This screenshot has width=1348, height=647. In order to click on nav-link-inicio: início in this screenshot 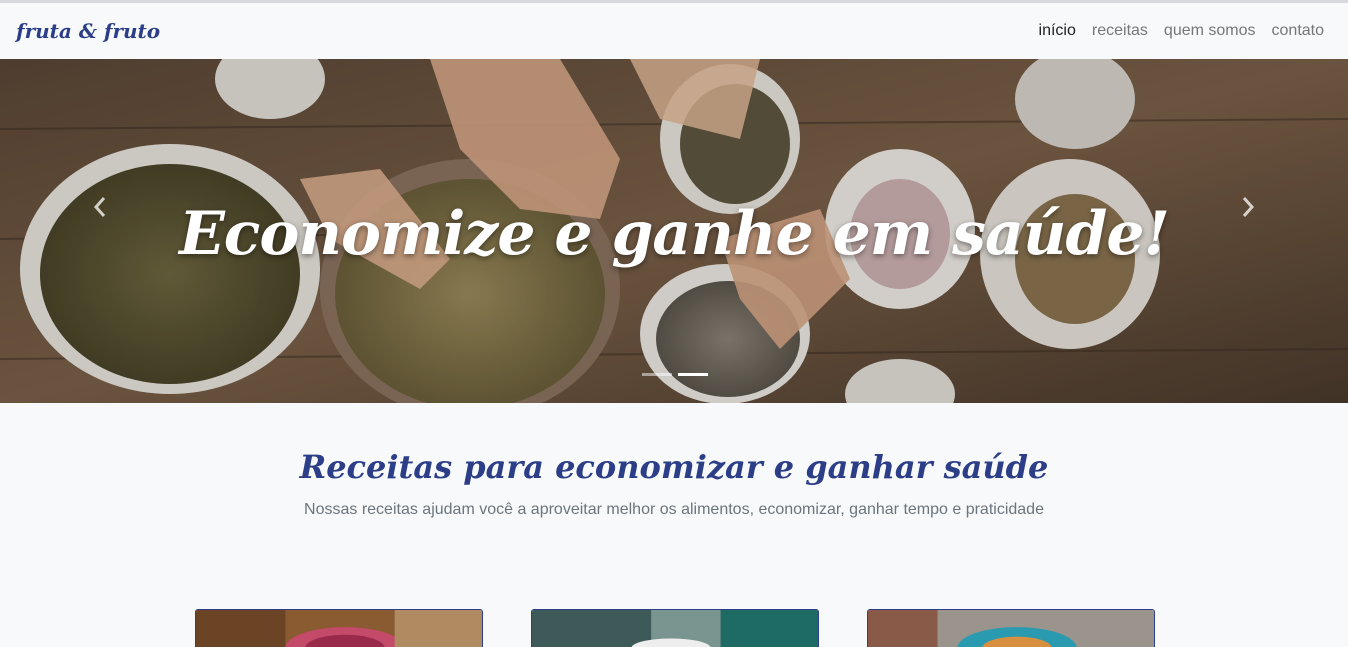, I will do `click(1057, 31)`.